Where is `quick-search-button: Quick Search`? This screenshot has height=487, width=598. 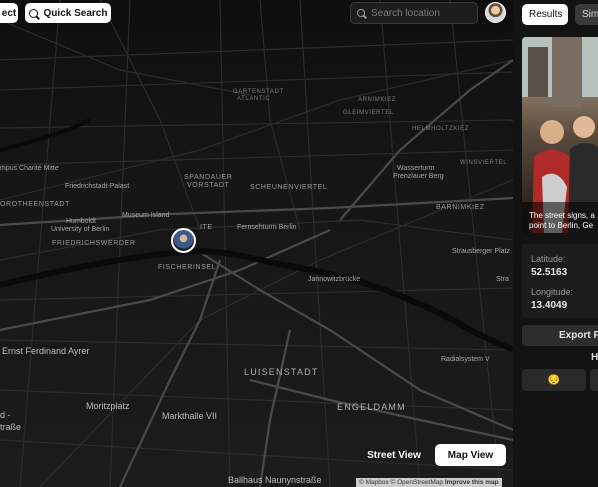
quick-search-button: Quick Search is located at coordinates (68, 13).